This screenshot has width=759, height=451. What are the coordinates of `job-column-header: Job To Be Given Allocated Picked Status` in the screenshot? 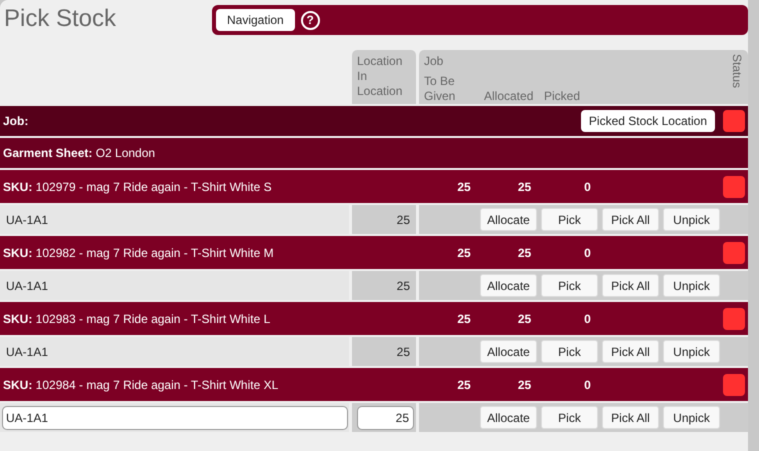 It's located at (583, 77).